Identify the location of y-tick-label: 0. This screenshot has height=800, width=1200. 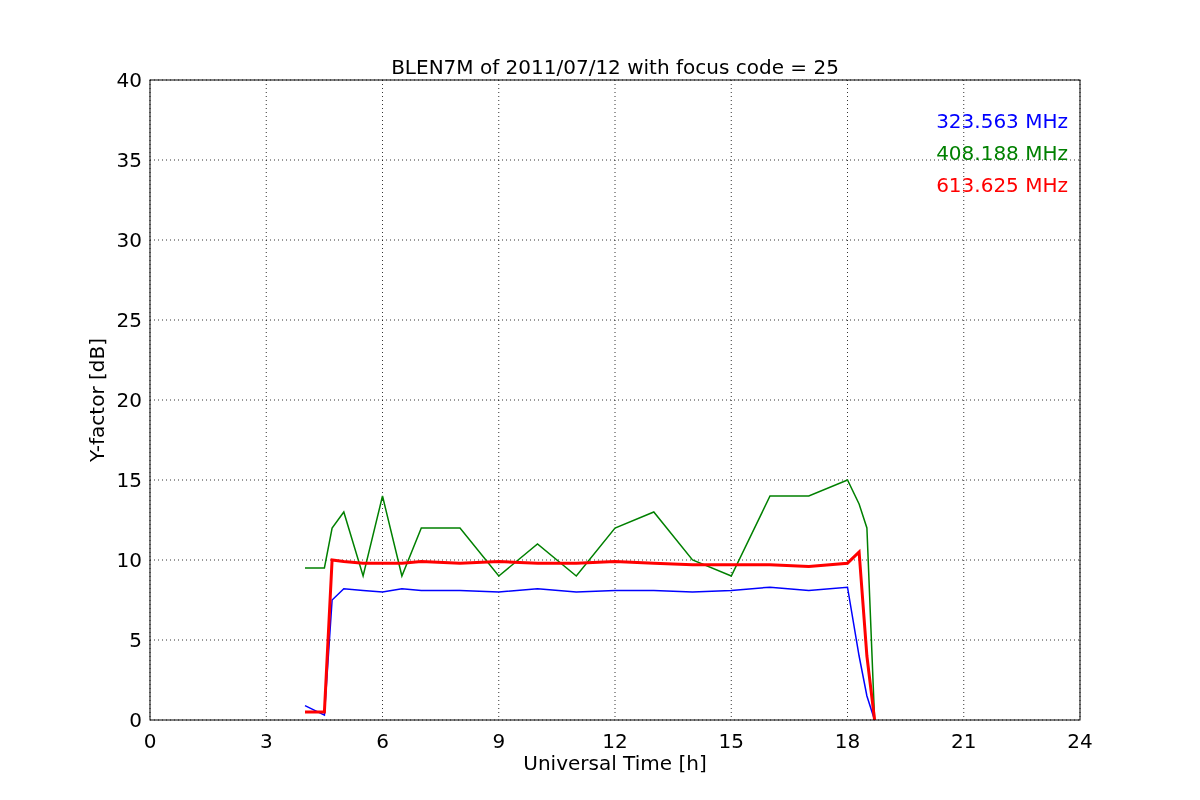
(135, 720).